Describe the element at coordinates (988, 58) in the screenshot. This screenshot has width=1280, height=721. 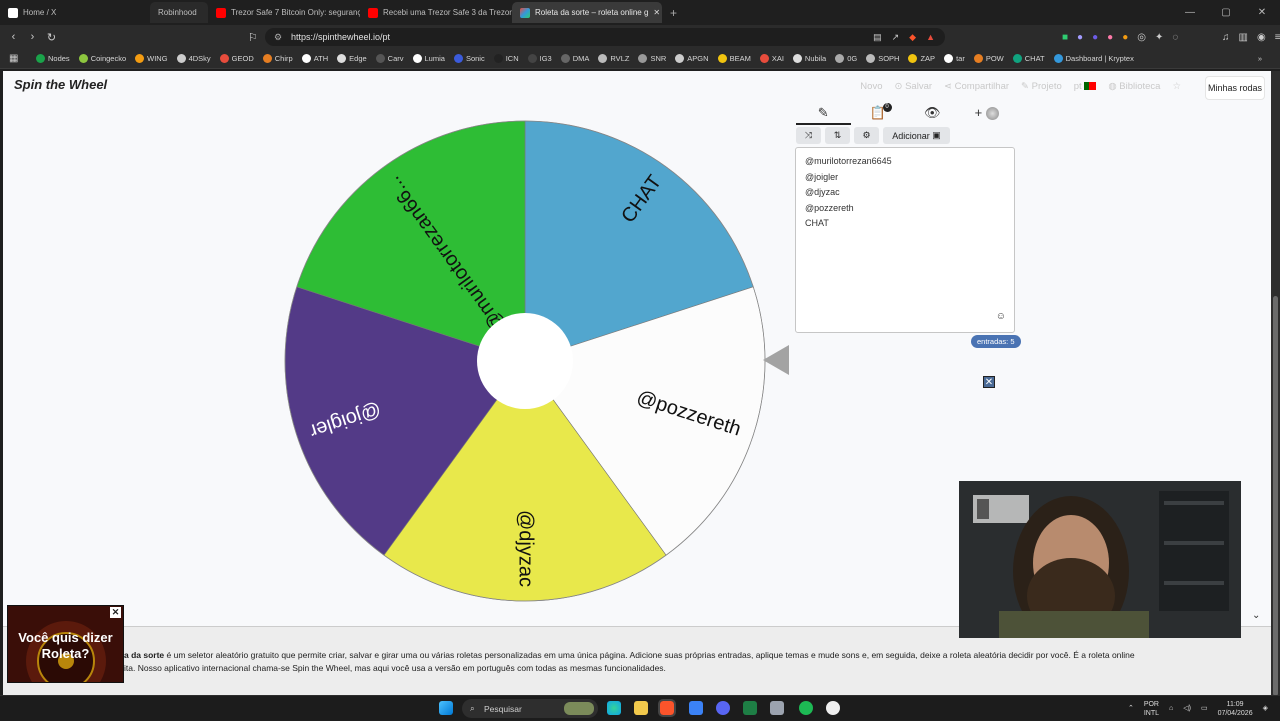
I see `bookmark-item: POW` at that location.